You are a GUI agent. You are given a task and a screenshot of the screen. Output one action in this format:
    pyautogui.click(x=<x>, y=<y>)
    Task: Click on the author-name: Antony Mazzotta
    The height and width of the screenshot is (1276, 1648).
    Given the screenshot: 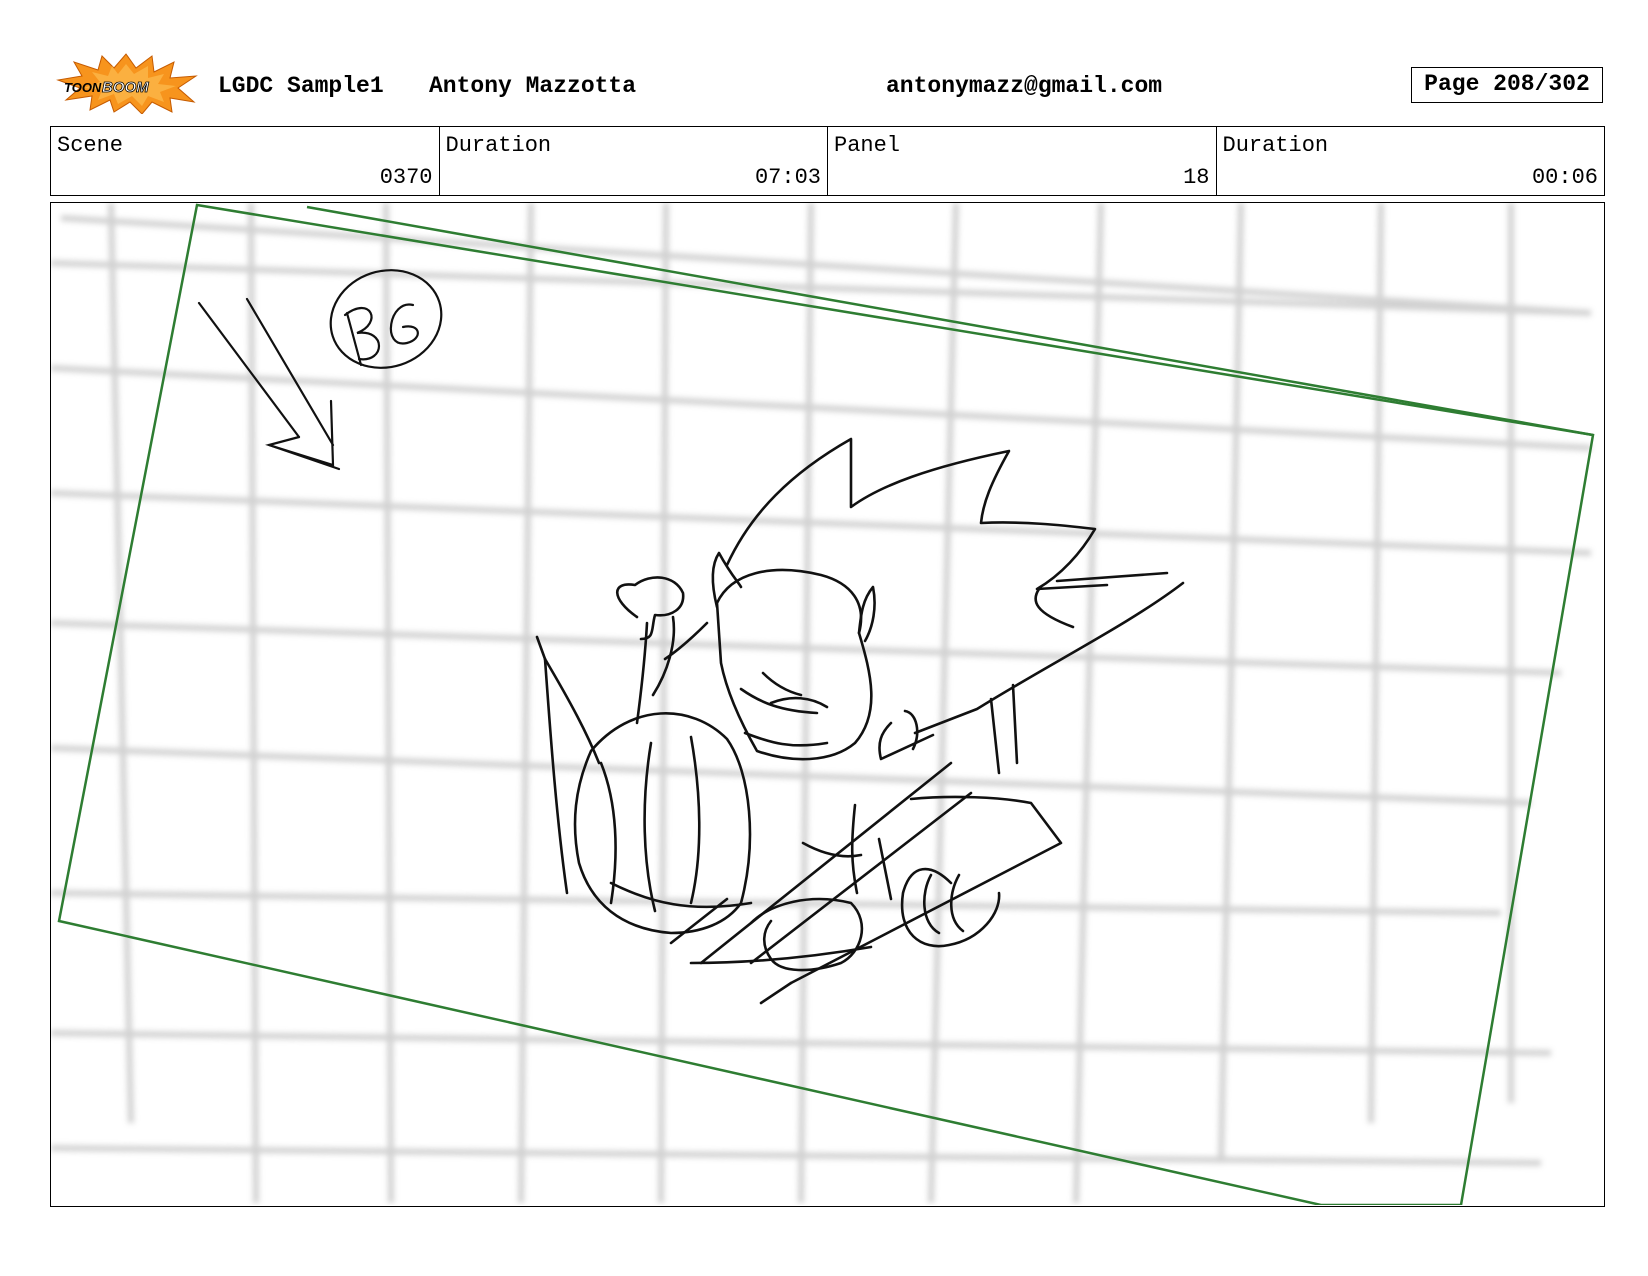 What is the action you would take?
    pyautogui.click(x=533, y=86)
    